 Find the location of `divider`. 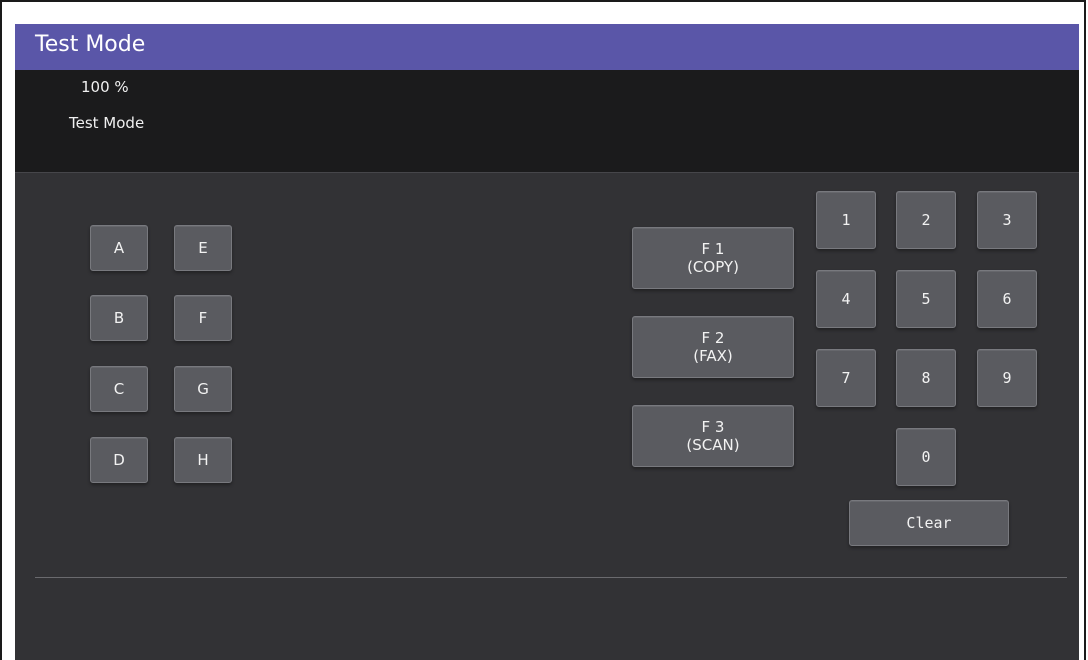

divider is located at coordinates (551, 577).